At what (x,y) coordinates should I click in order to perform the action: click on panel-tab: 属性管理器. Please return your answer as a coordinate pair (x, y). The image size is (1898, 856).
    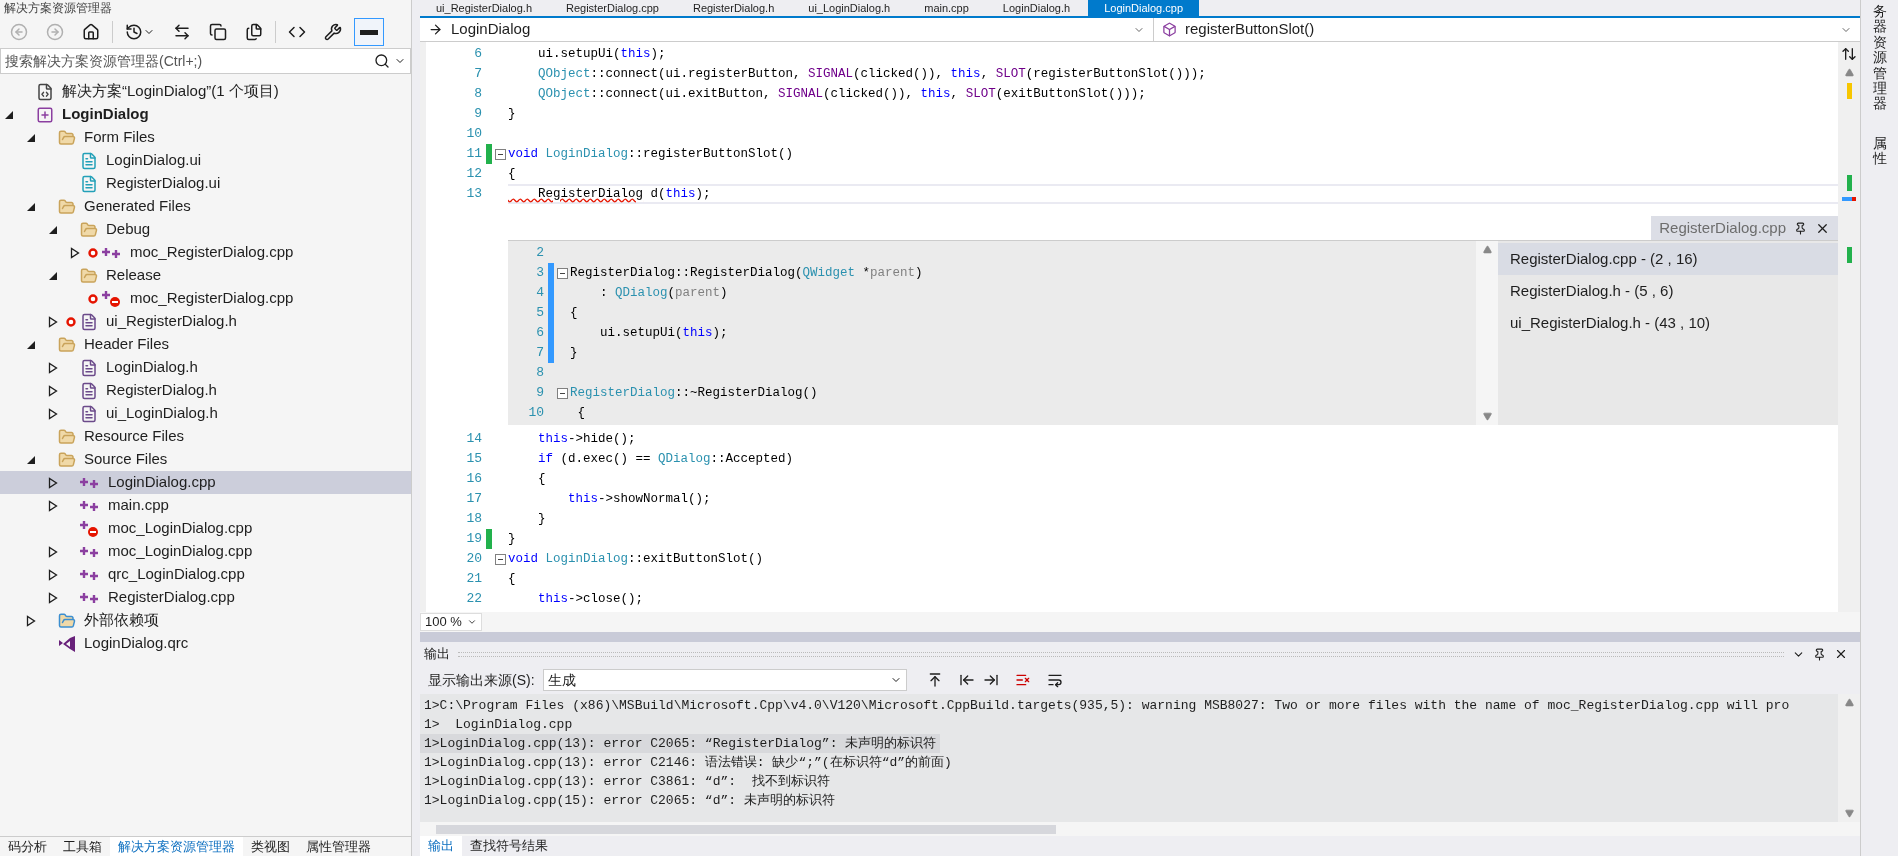
    Looking at the image, I should click on (338, 846).